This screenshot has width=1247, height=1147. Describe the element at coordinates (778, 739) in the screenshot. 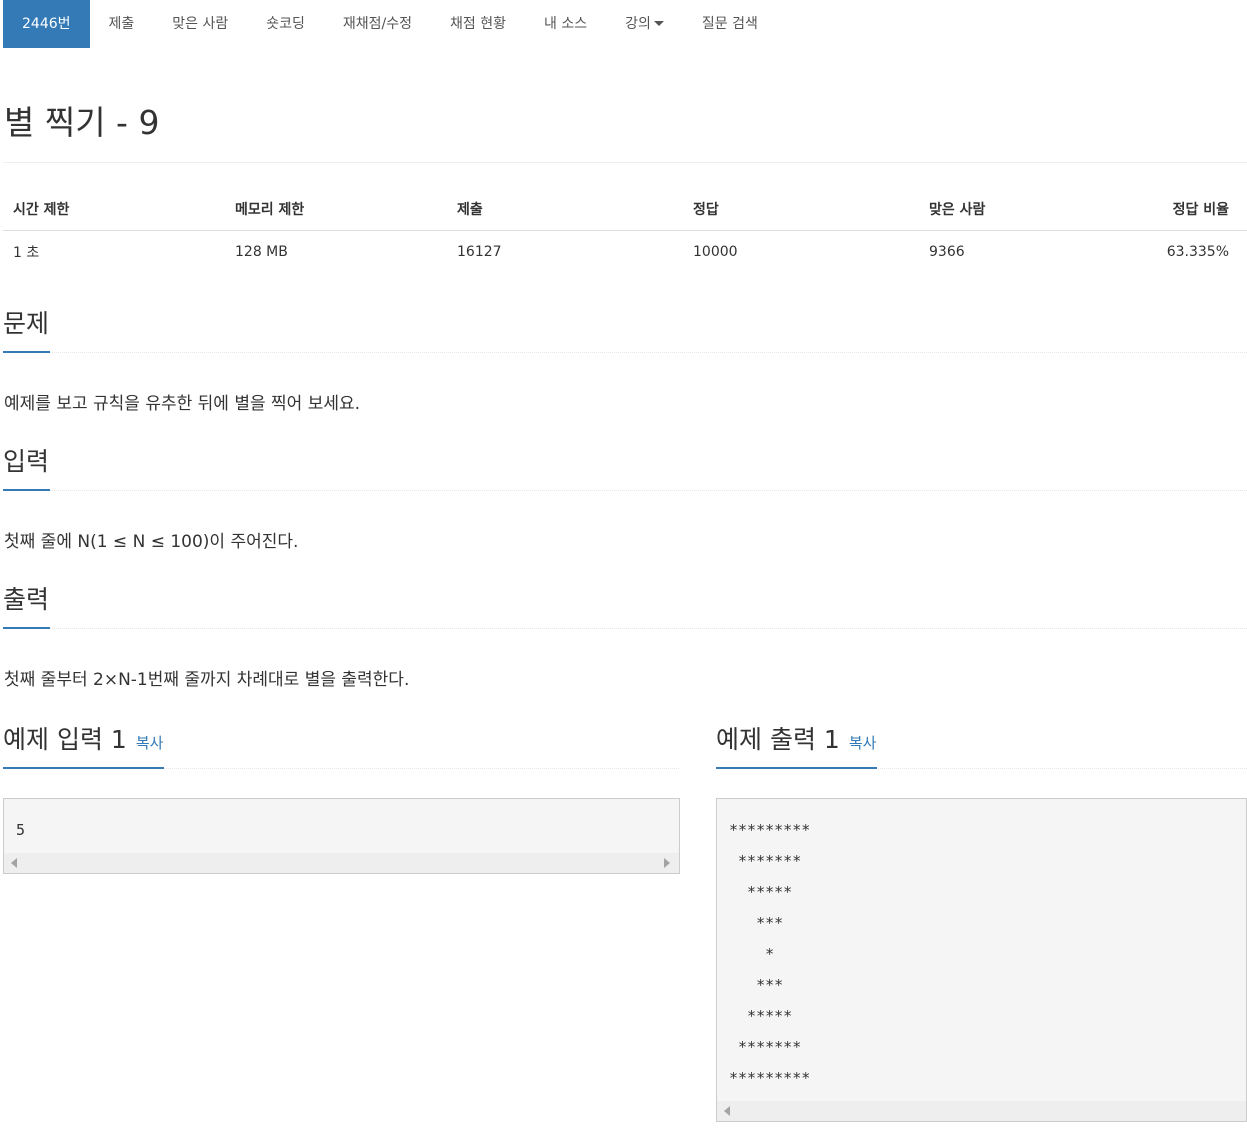

I see `sample-output-heading-text: 예제 출력 1` at that location.